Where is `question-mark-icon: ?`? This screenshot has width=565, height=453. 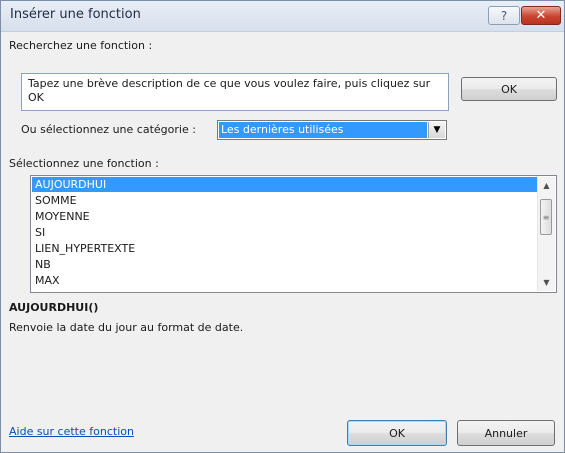
question-mark-icon: ? is located at coordinates (504, 15).